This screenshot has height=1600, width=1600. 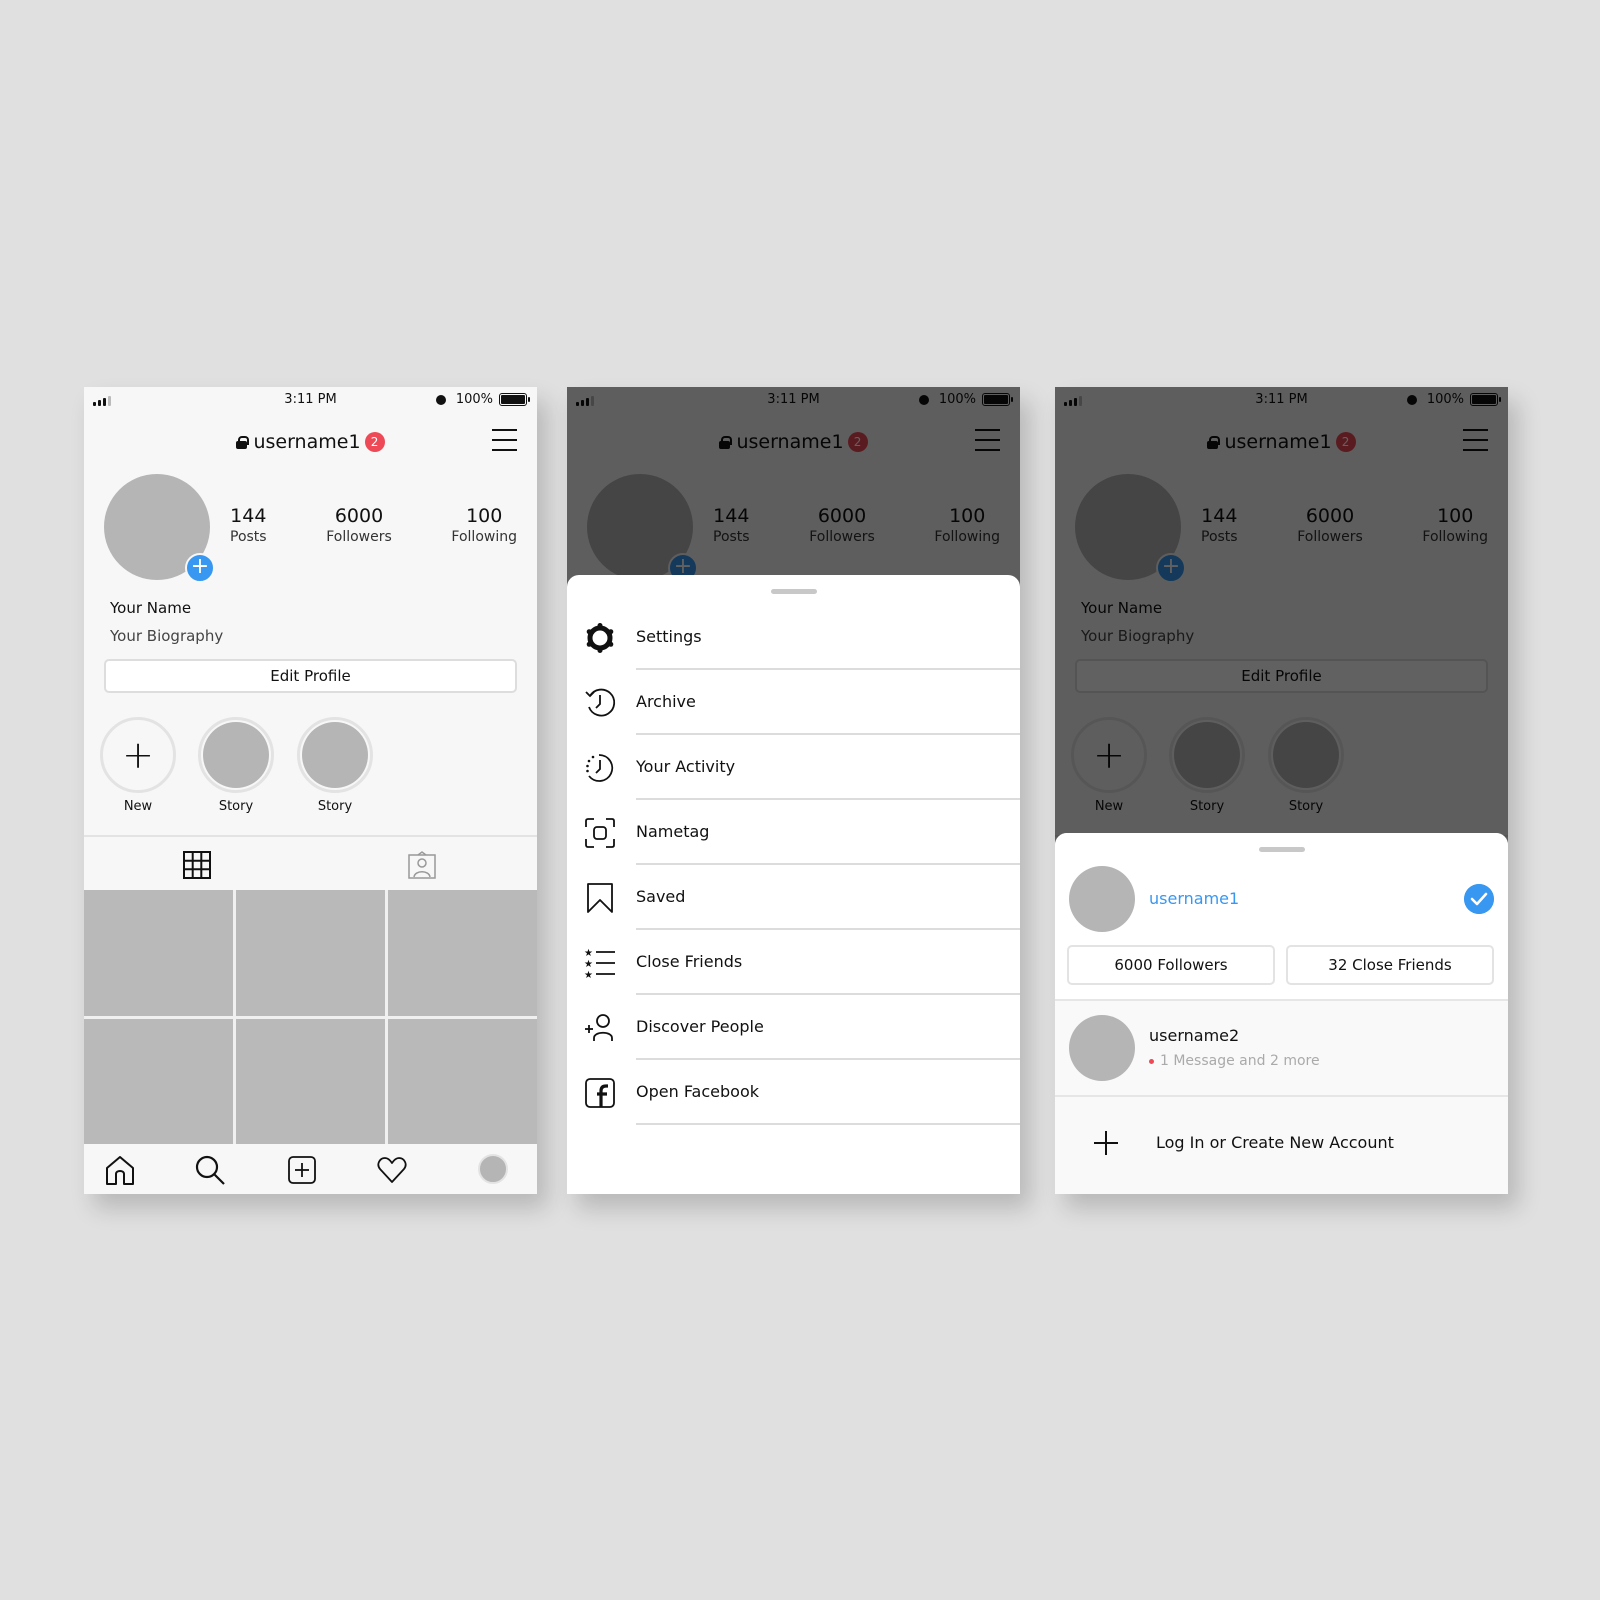 I want to click on menu-item-label: Open Facebook, so click(x=697, y=1091).